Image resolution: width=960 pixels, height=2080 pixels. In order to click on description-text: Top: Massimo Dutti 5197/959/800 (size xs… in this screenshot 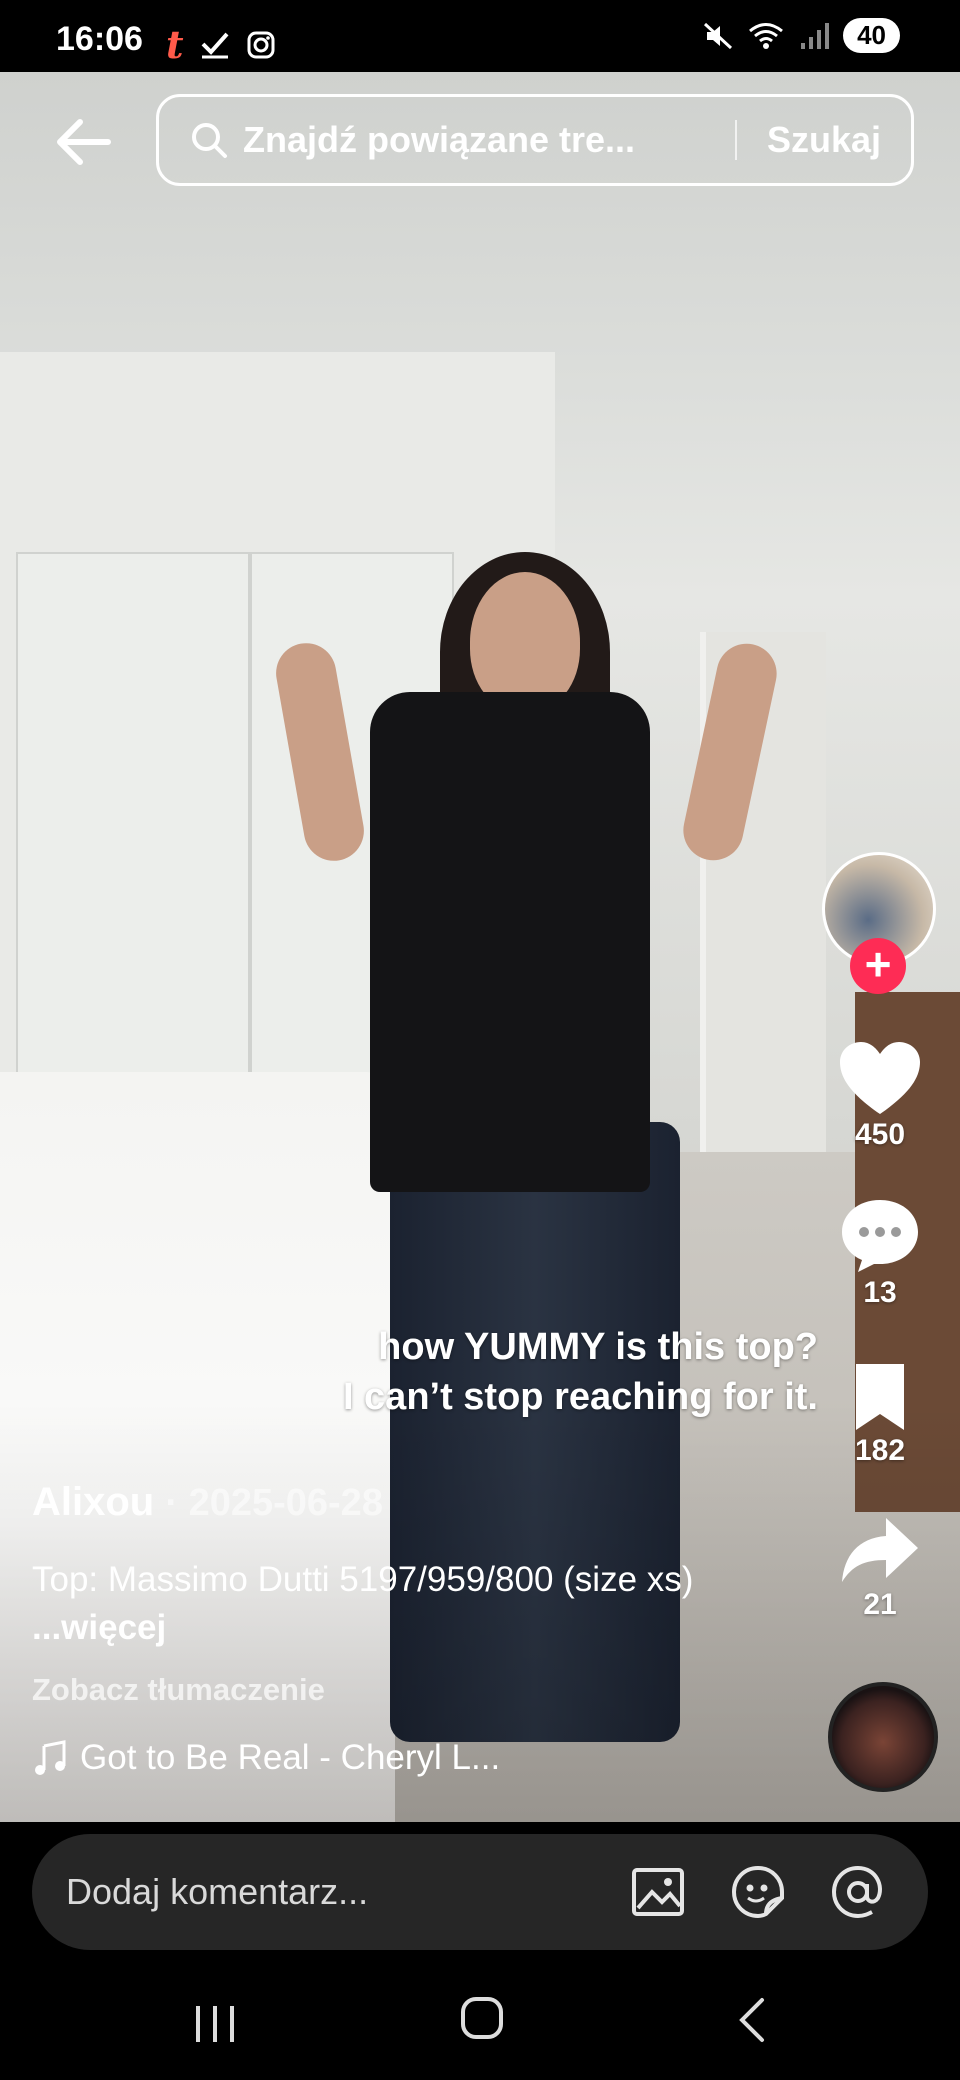, I will do `click(363, 1579)`.